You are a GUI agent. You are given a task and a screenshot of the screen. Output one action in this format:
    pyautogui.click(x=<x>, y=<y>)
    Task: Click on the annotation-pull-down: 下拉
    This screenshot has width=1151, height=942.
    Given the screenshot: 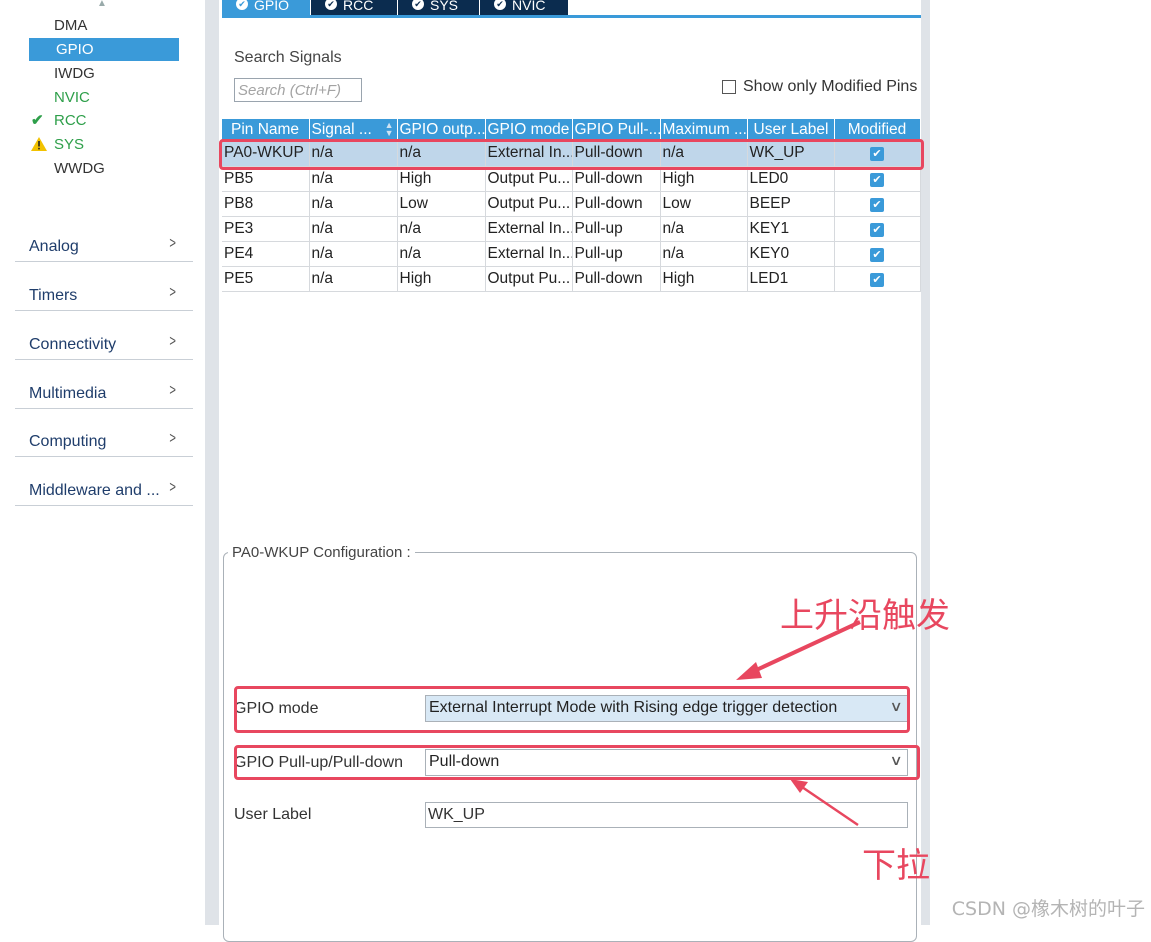 What is the action you would take?
    pyautogui.click(x=896, y=866)
    